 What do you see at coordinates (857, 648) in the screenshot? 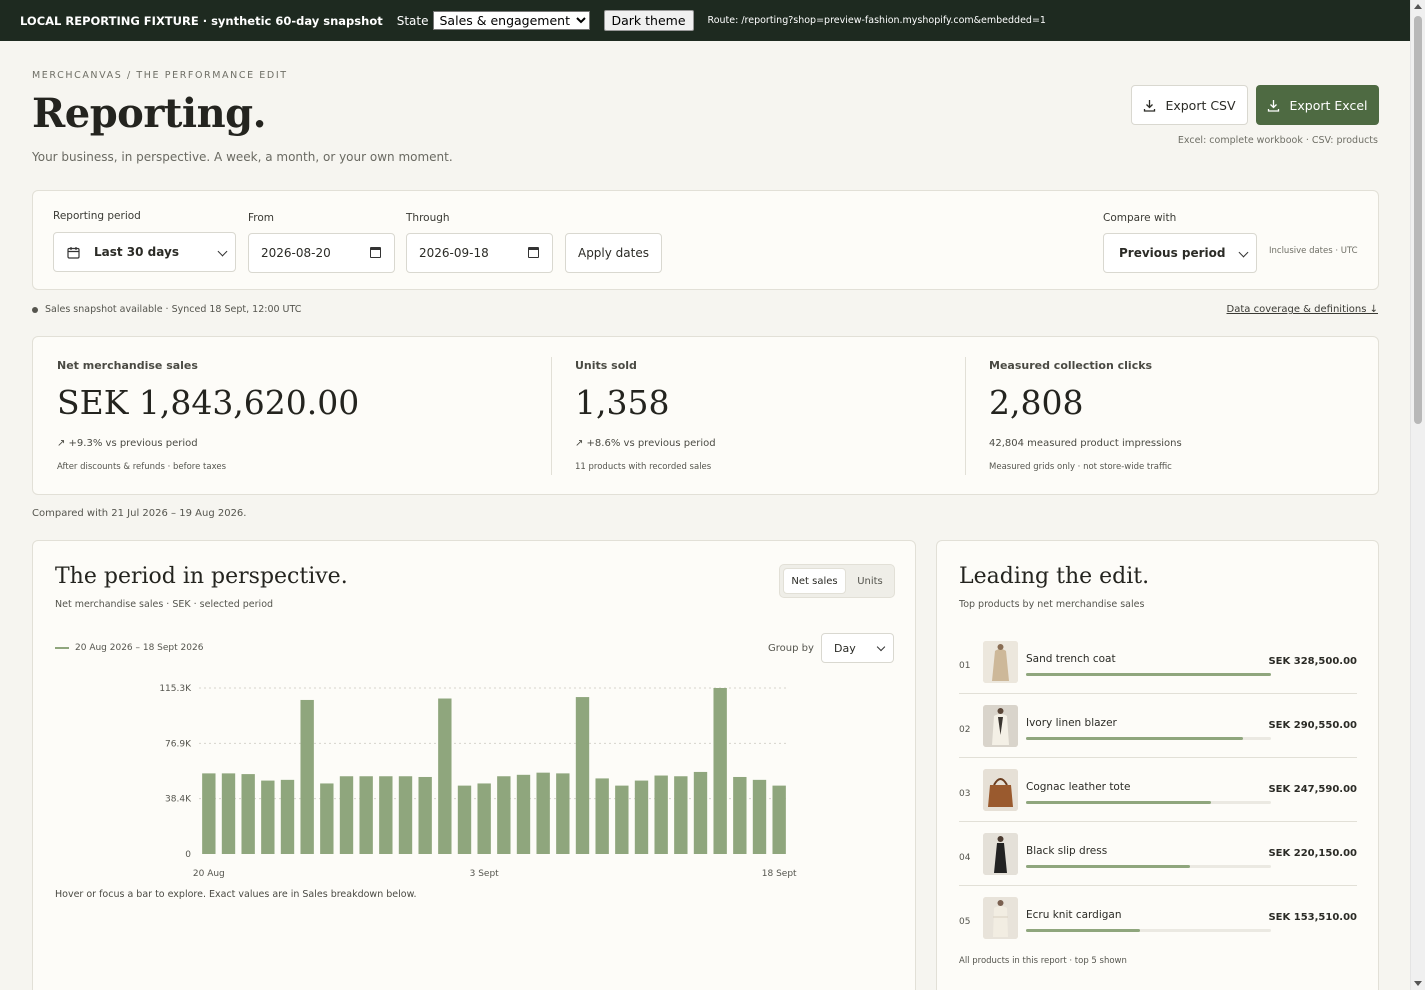
I see `groupby-select: Day` at bounding box center [857, 648].